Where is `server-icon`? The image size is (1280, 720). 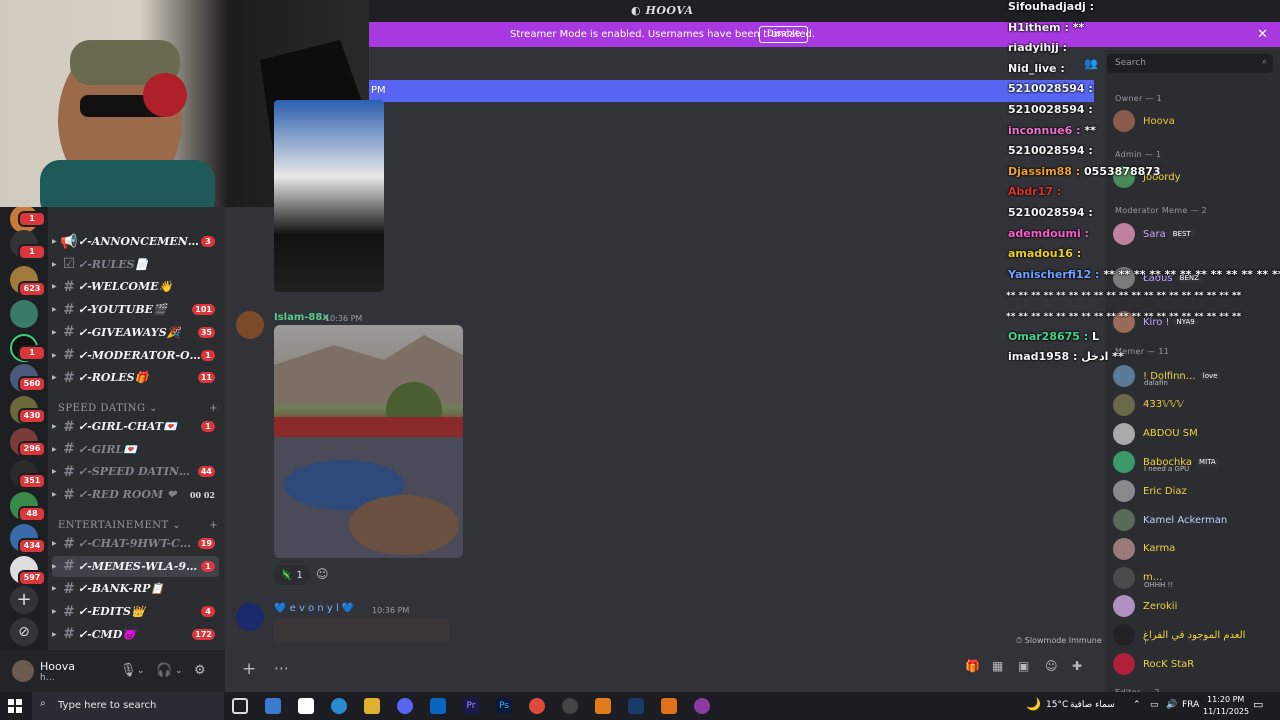
server-icon is located at coordinates (24, 314).